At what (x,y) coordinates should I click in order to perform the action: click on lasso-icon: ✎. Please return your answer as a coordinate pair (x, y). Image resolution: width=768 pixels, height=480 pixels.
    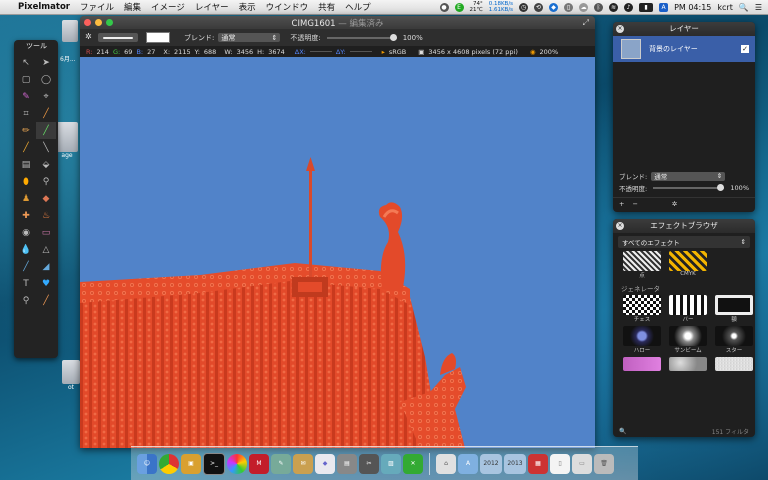
    Looking at the image, I should click on (26, 96).